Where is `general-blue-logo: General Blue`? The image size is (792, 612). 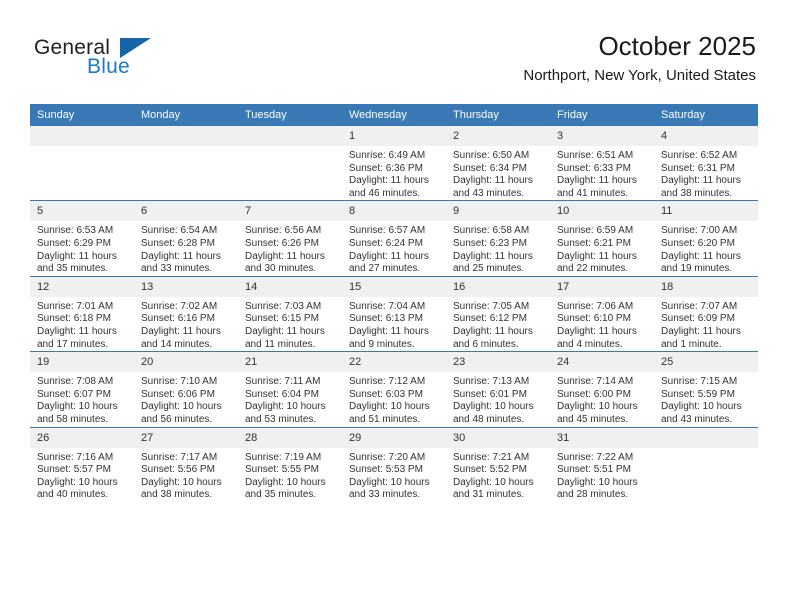
general-blue-logo: General Blue is located at coordinates (124, 61).